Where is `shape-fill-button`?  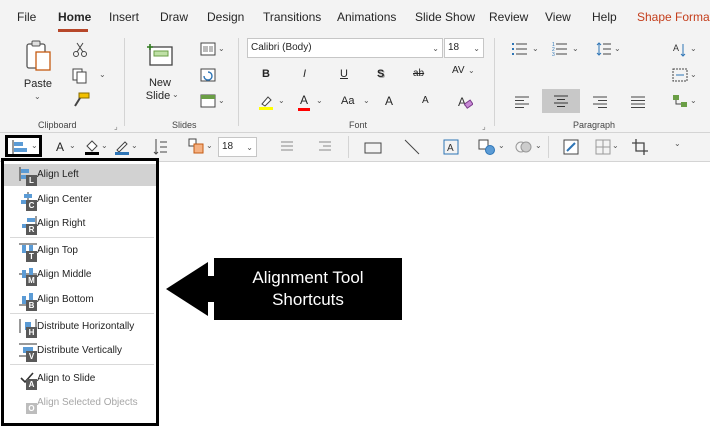
shape-fill-button is located at coordinates (92, 149).